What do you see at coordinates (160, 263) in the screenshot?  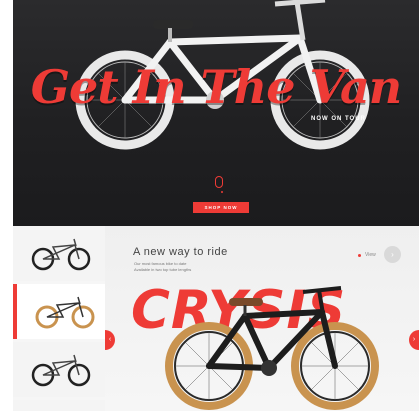 I see `product-description-line-1: Our most famous bike to date` at bounding box center [160, 263].